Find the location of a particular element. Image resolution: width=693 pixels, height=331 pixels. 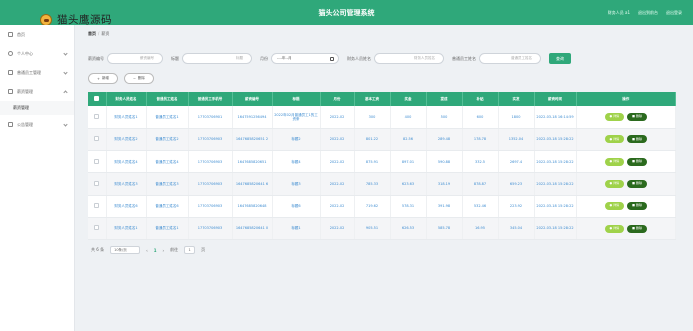

sidebar: 首页 个人中心 普通员工管理 薪资管理 薪资管理 公告管理 is located at coordinates (37, 178).